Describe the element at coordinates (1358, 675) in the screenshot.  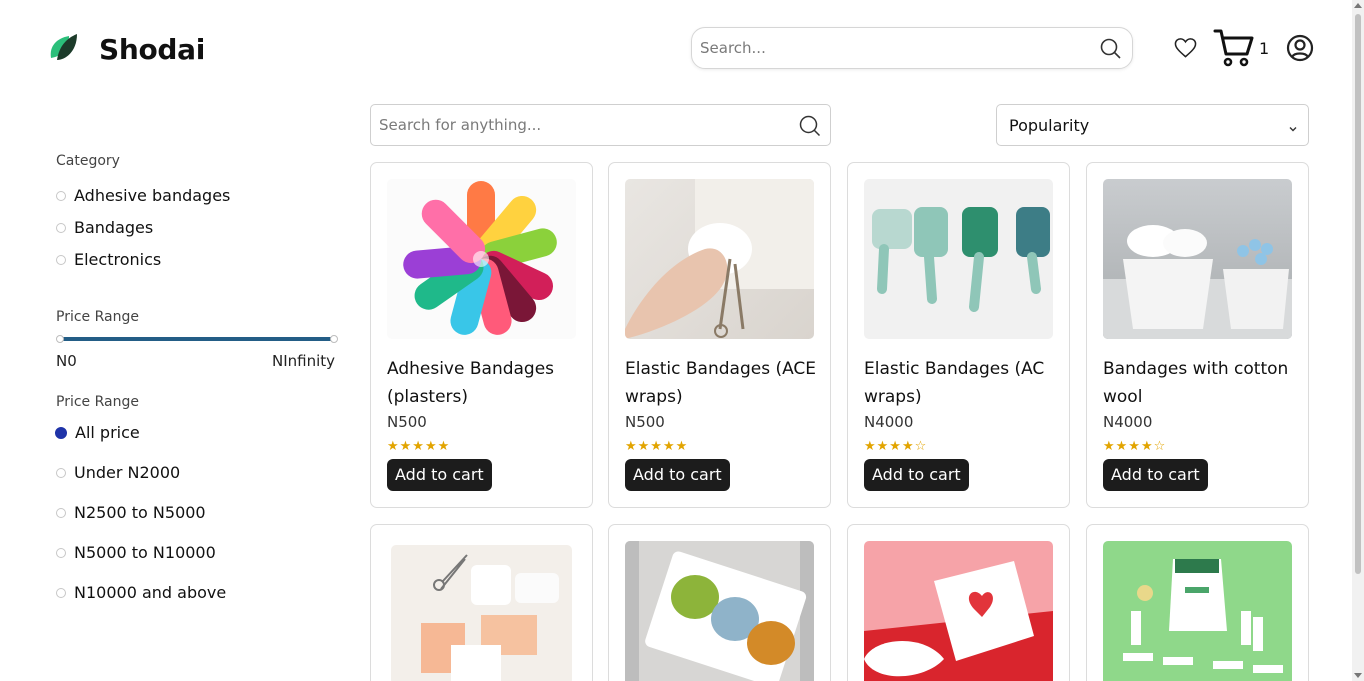
I see `scroll-down-arrow-icon` at that location.